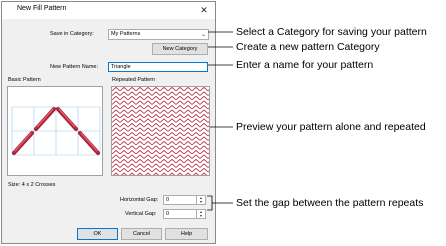 The width and height of the screenshot is (446, 246). I want to click on callout-create-category: Create a new pattern Category, so click(308, 47).